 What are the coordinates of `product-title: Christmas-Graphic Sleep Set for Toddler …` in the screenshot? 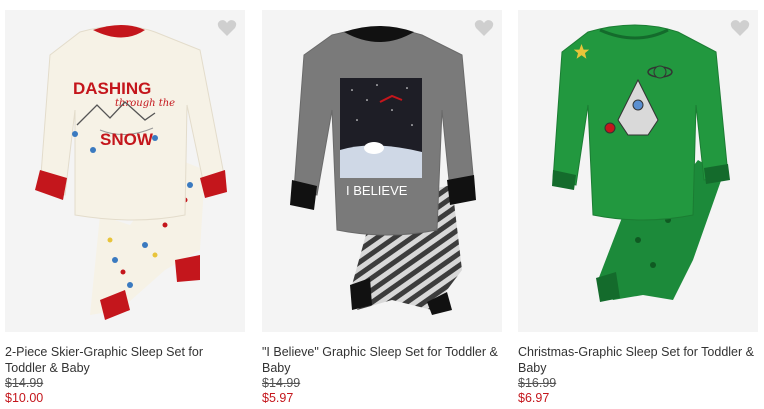 It's located at (636, 360).